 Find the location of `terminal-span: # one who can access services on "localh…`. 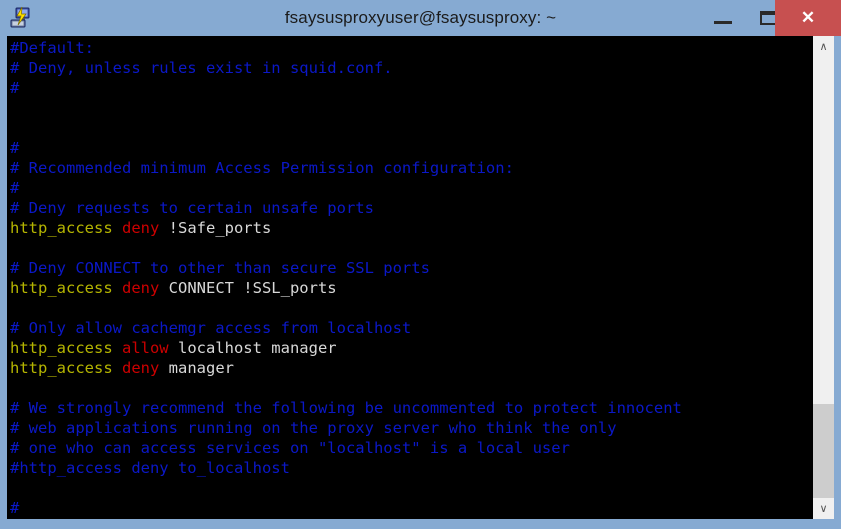

terminal-span: # one who can access services on "localh… is located at coordinates (290, 448).